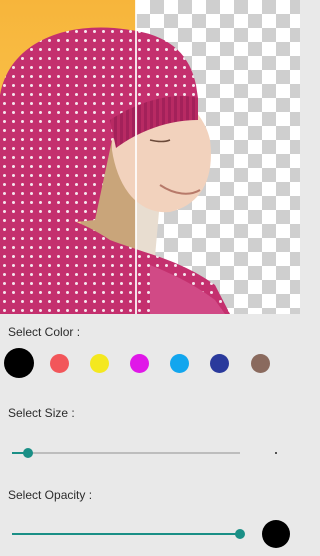 Image resolution: width=320 pixels, height=556 pixels. Describe the element at coordinates (276, 534) in the screenshot. I see `opacity-preview-circle` at that location.